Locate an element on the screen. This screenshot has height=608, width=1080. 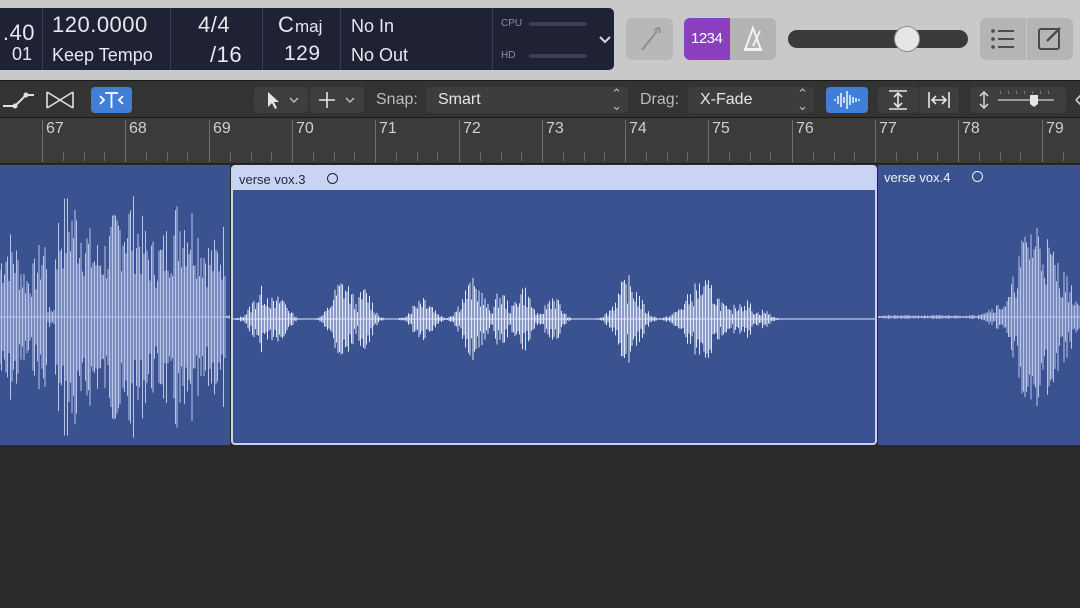
lcd-signature: 4/4 /16 is located at coordinates (216, 39).